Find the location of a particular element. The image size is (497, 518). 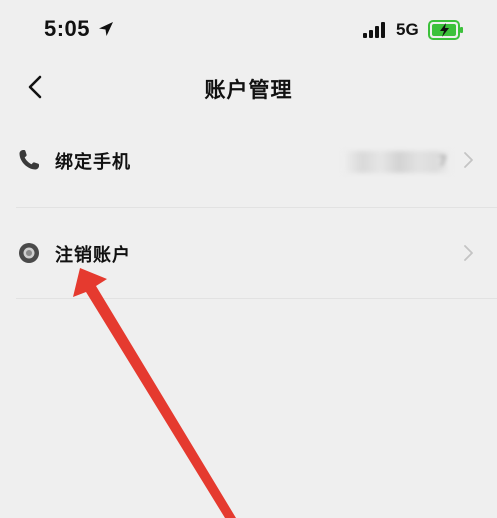

masked-phone-number: 7 is located at coordinates (397, 162).